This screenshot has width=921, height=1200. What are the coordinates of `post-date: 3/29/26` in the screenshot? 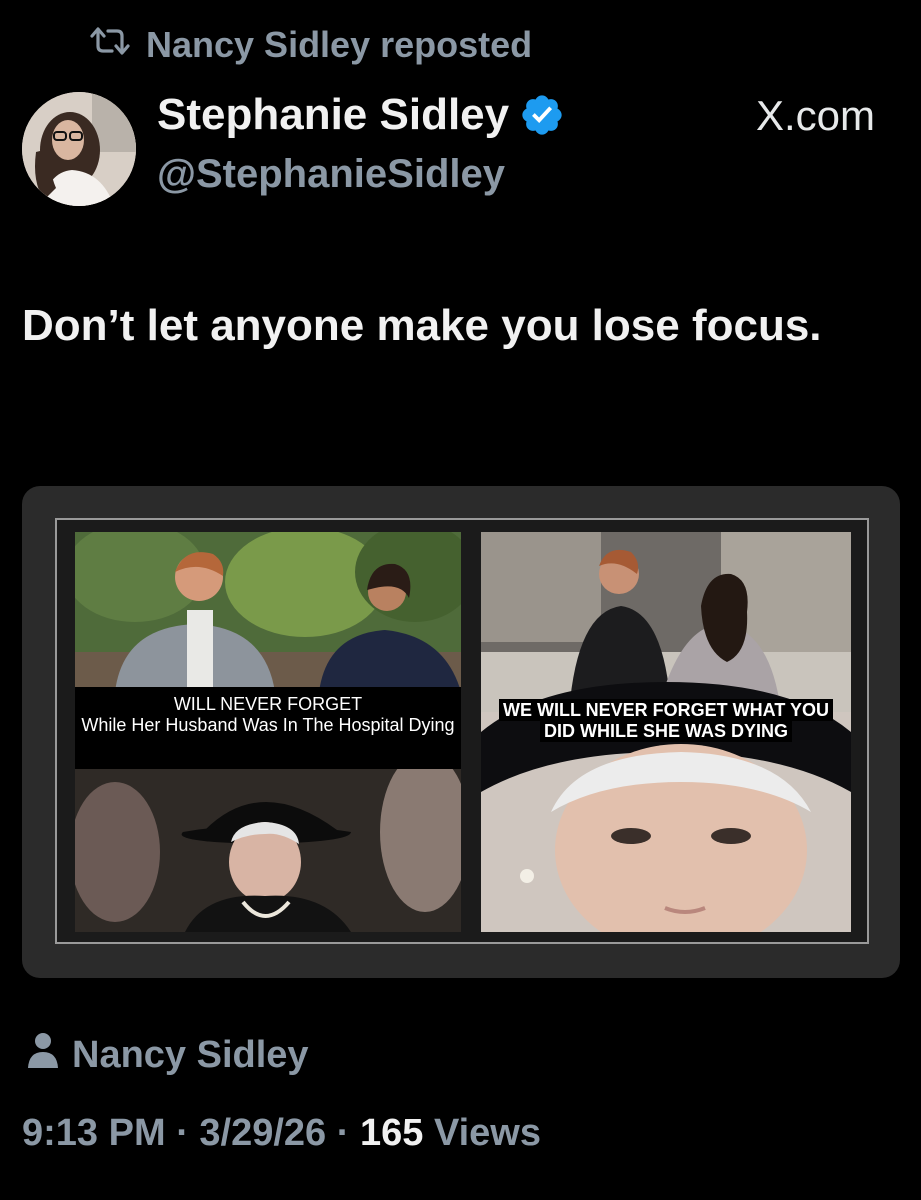 It's located at (262, 1133).